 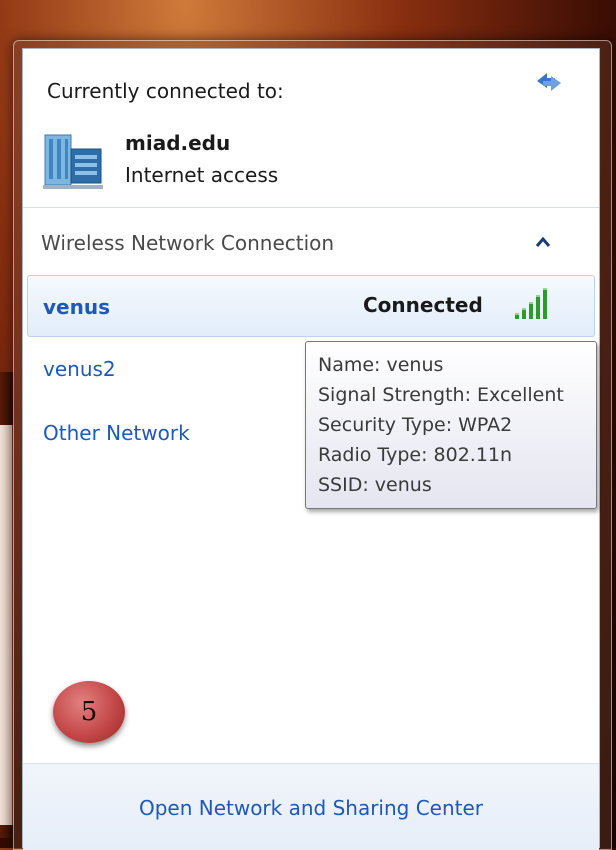 What do you see at coordinates (178, 143) in the screenshot?
I see `current-network-name: miad.edu` at bounding box center [178, 143].